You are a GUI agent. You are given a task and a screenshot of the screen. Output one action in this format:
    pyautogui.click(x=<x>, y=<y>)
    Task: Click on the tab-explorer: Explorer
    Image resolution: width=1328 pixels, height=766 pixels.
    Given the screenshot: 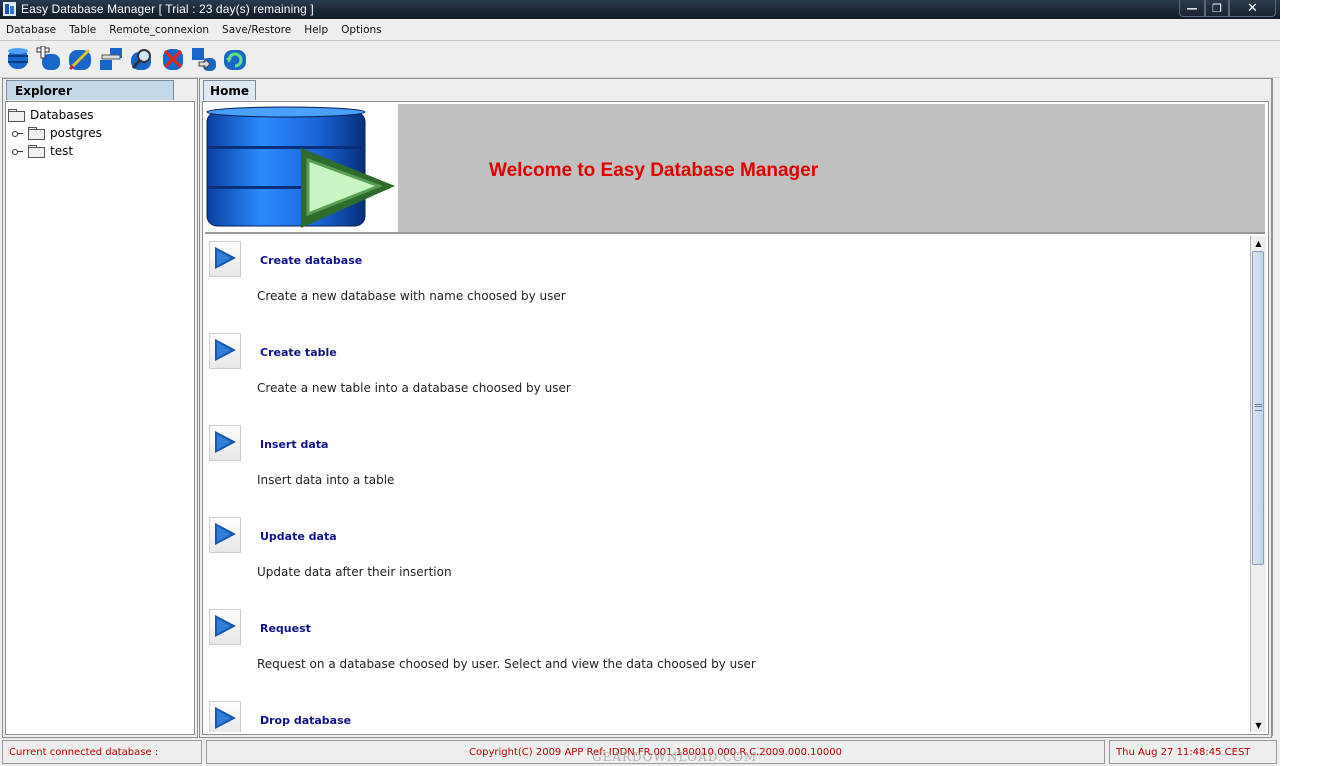 What is the action you would take?
    pyautogui.click(x=90, y=90)
    